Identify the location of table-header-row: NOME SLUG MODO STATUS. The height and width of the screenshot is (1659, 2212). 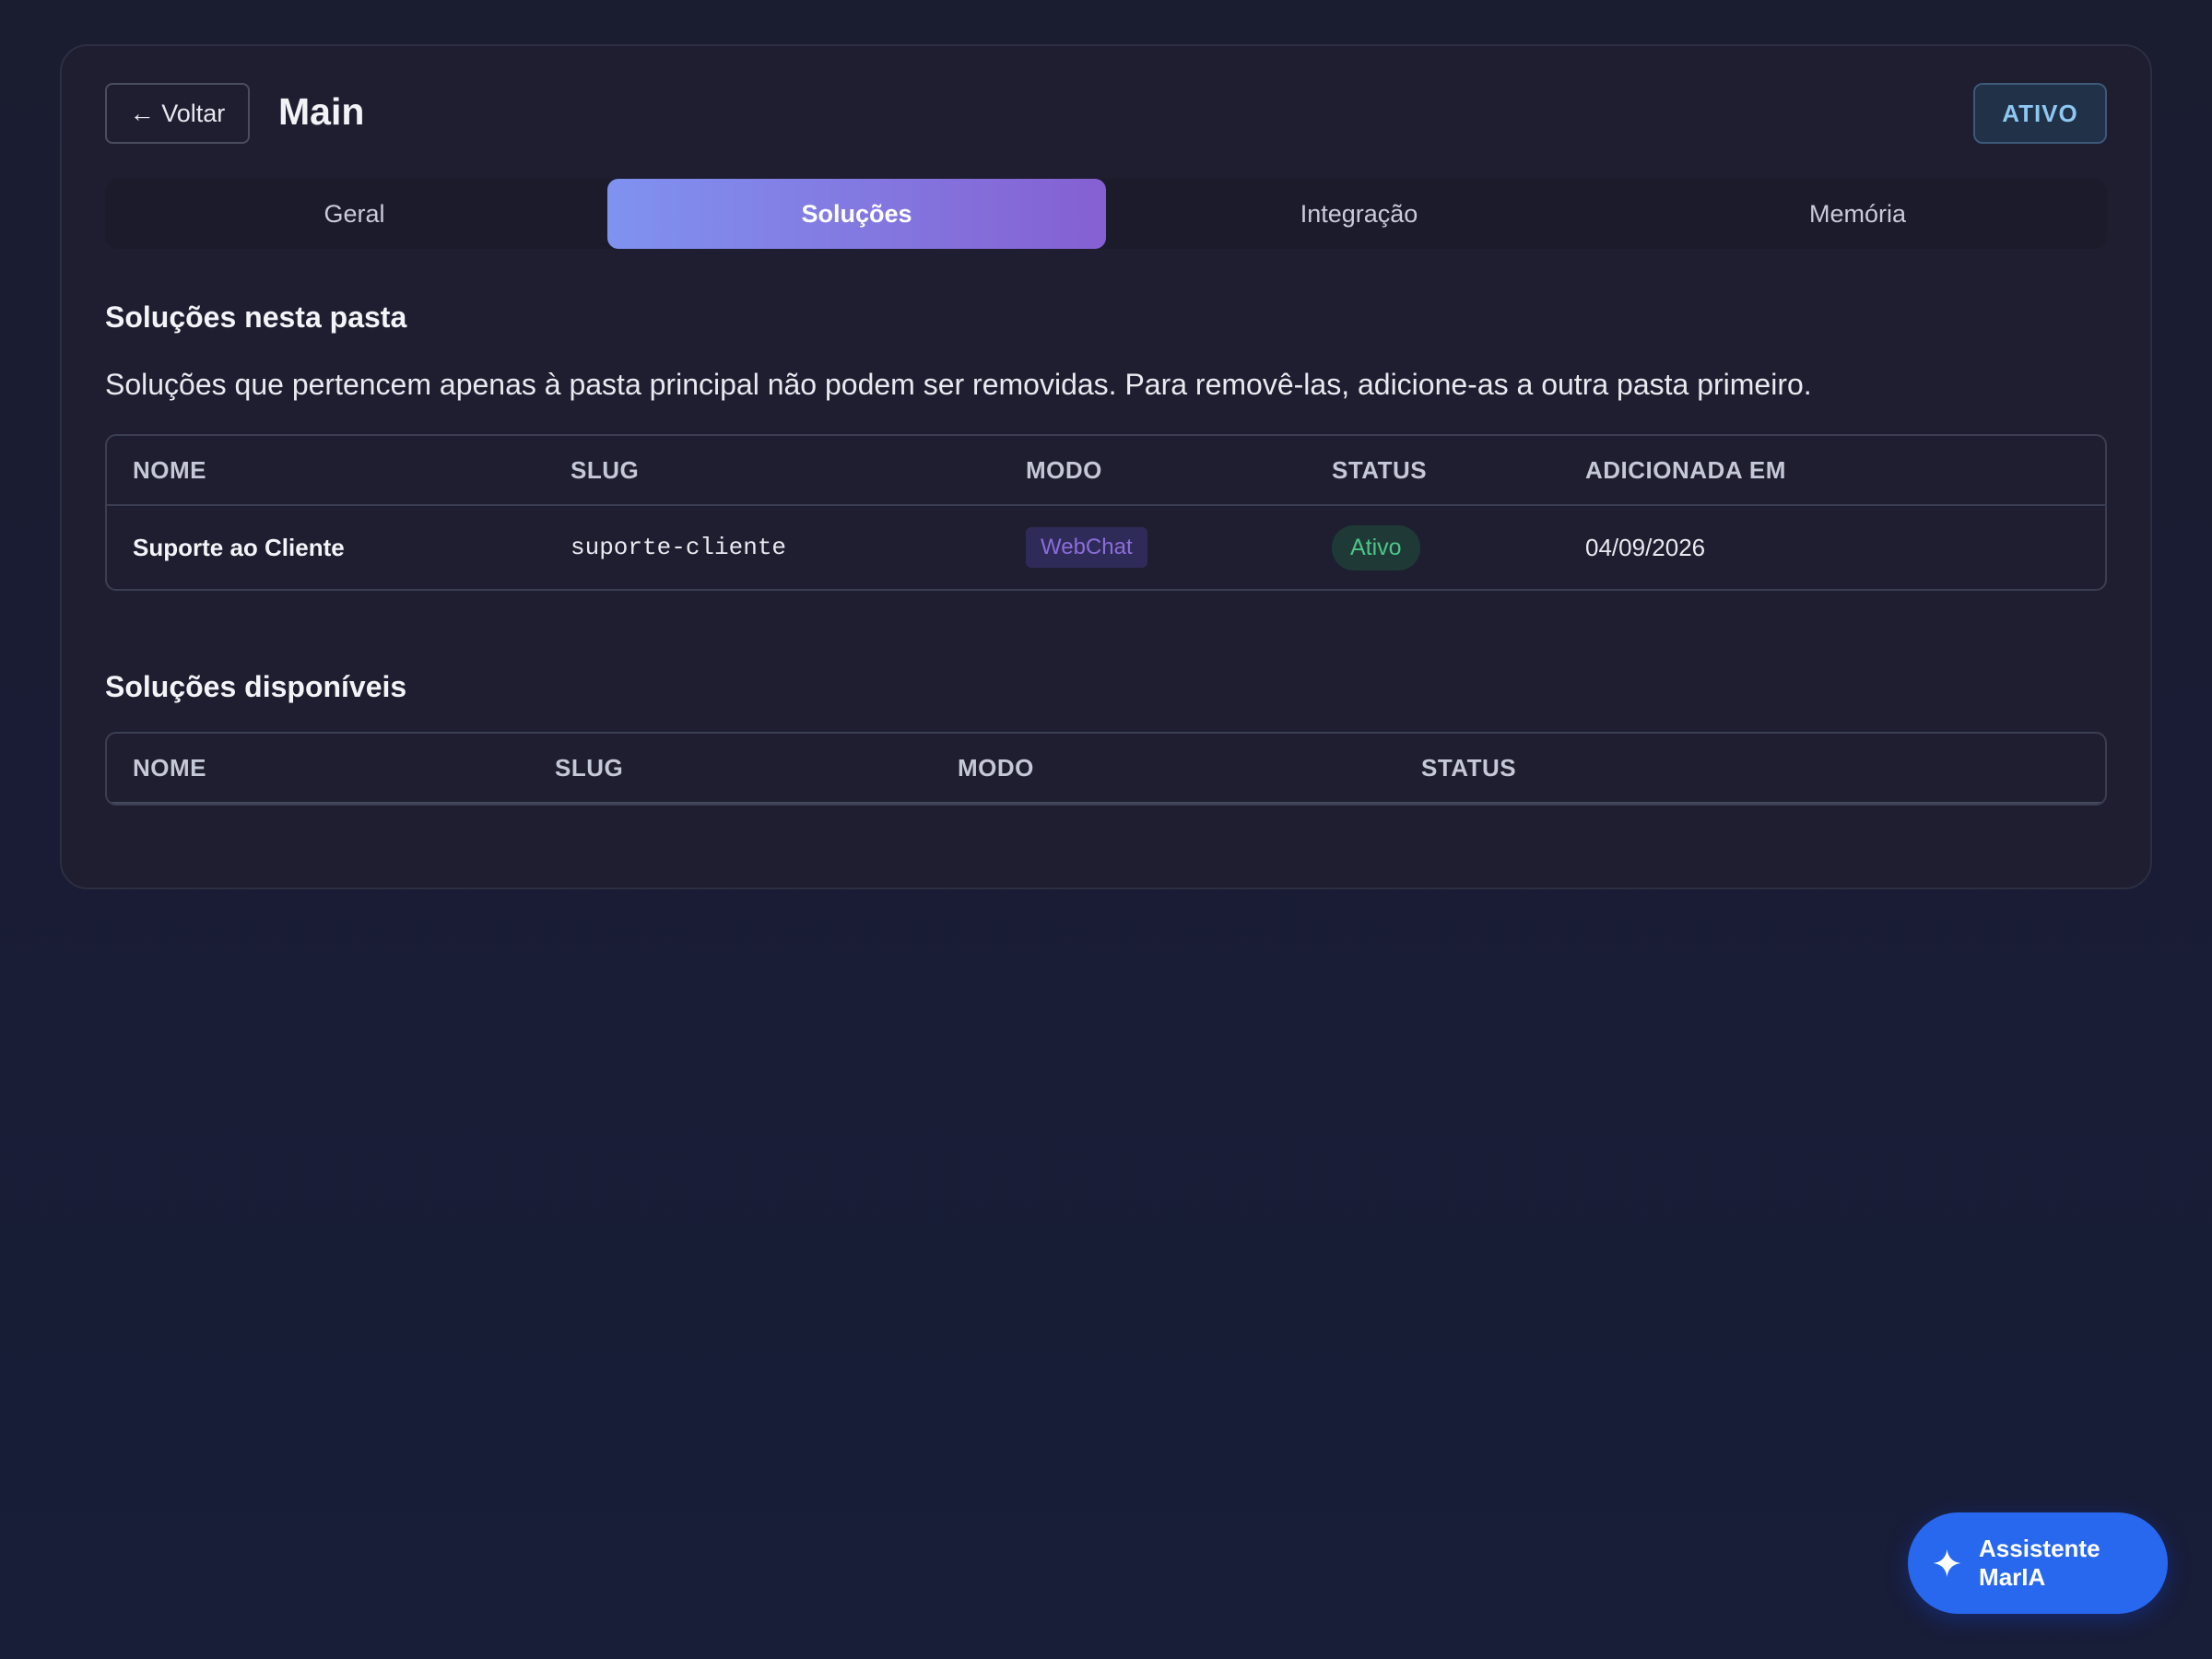
(1106, 769).